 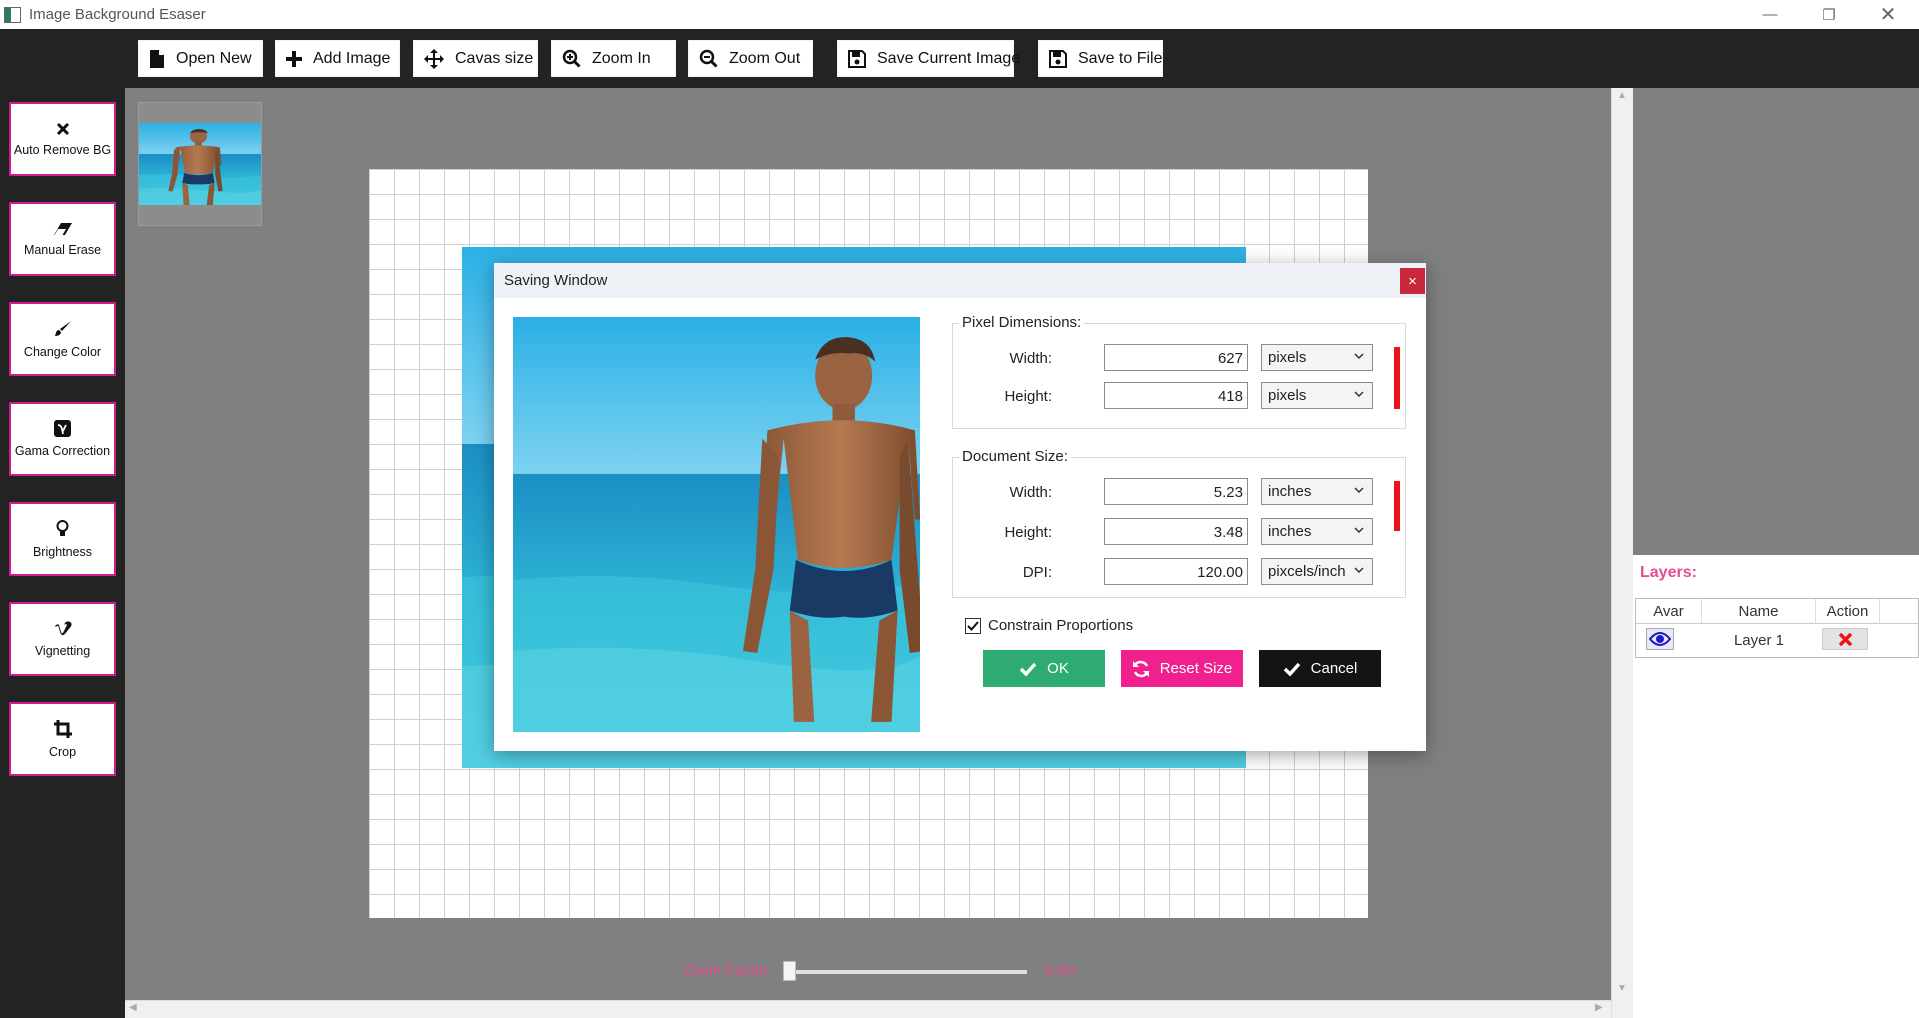 I want to click on pixel-height-label: Height:, so click(x=1028, y=396).